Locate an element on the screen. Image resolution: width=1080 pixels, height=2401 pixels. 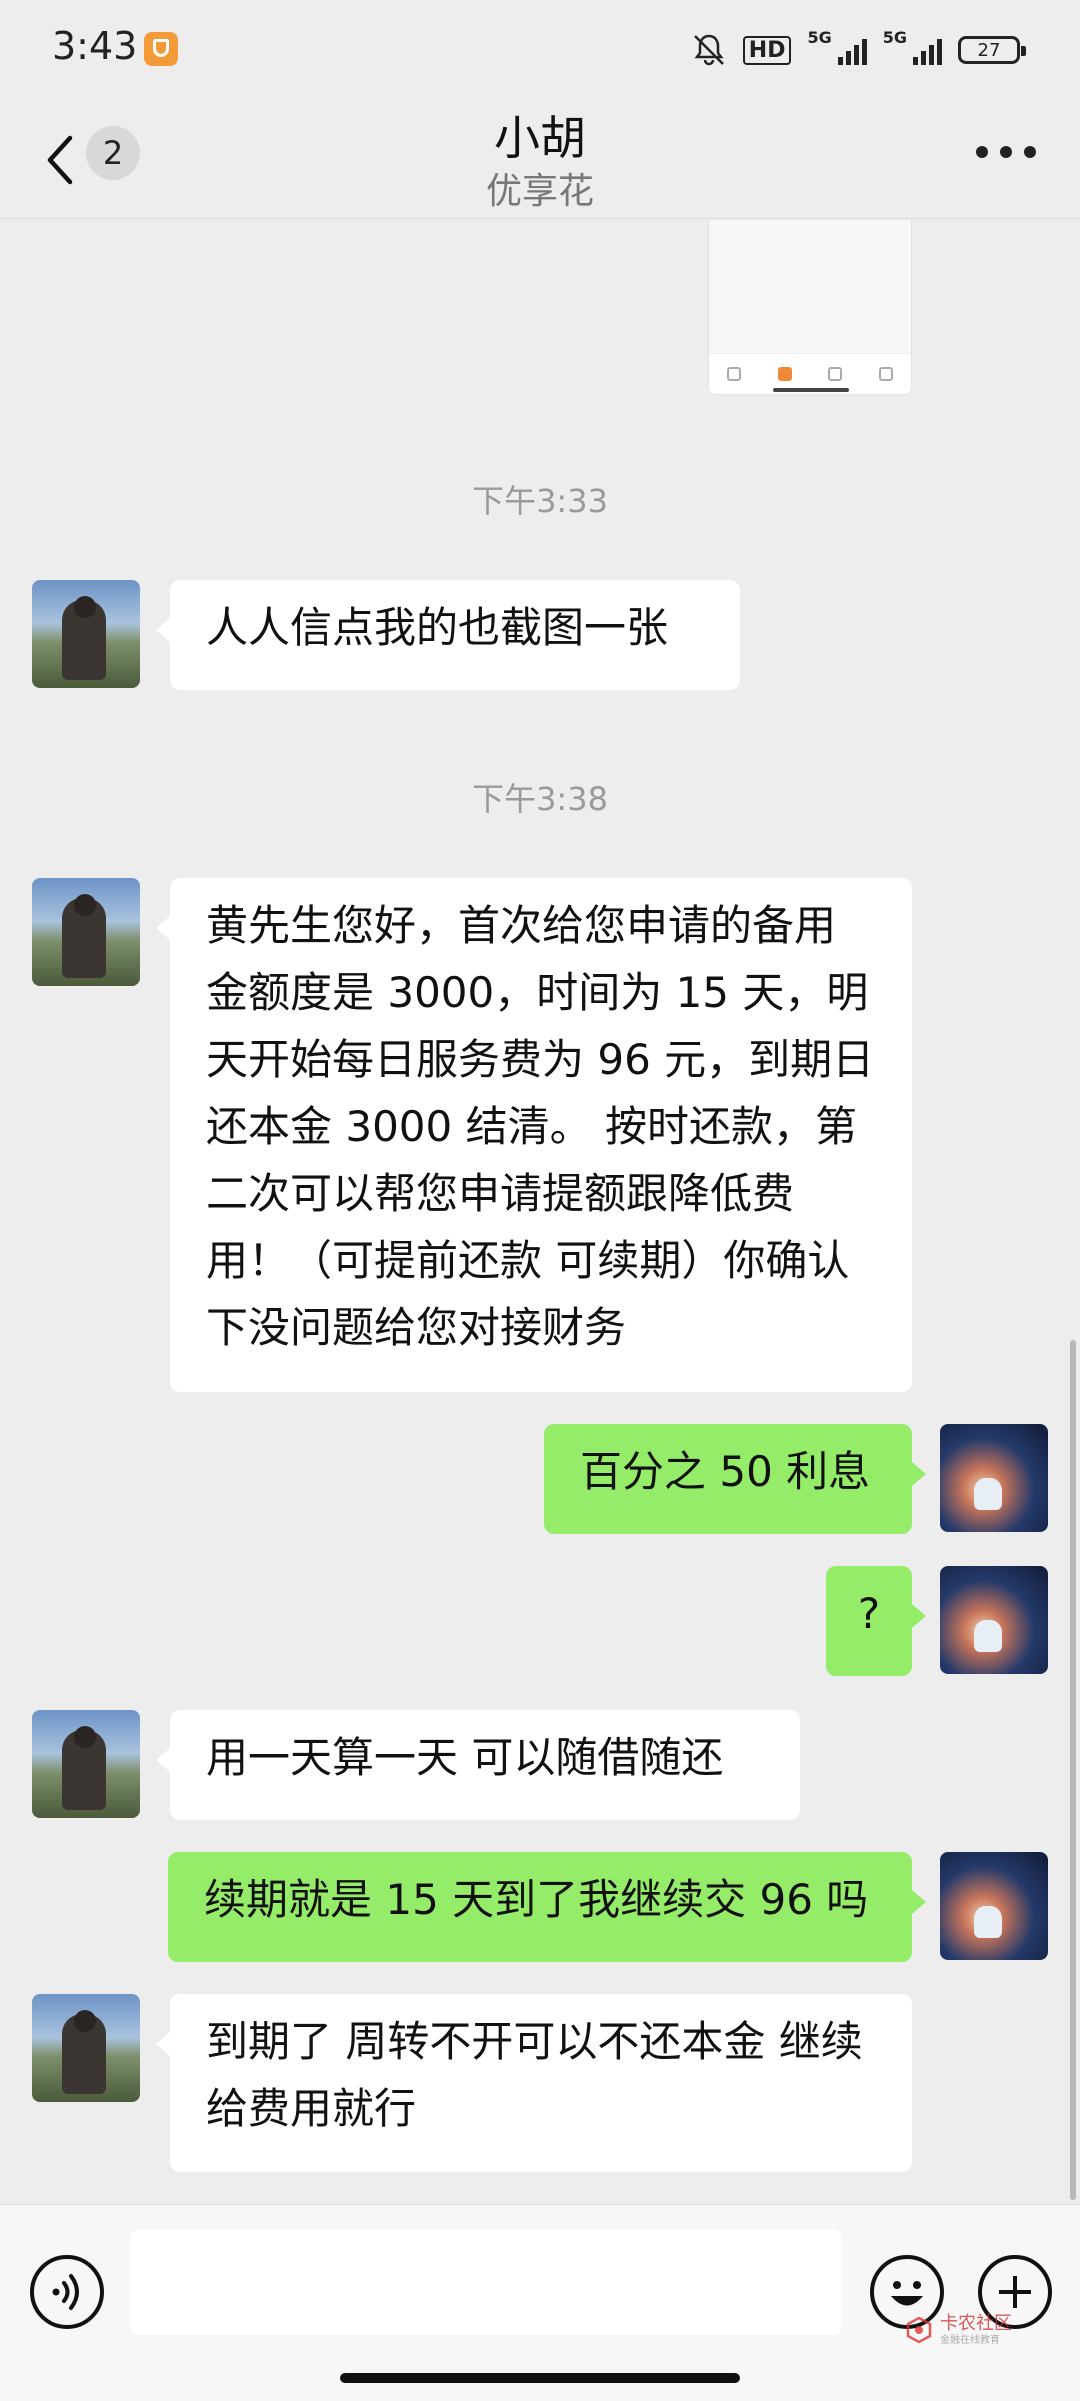
shield-icon is located at coordinates (161, 49).